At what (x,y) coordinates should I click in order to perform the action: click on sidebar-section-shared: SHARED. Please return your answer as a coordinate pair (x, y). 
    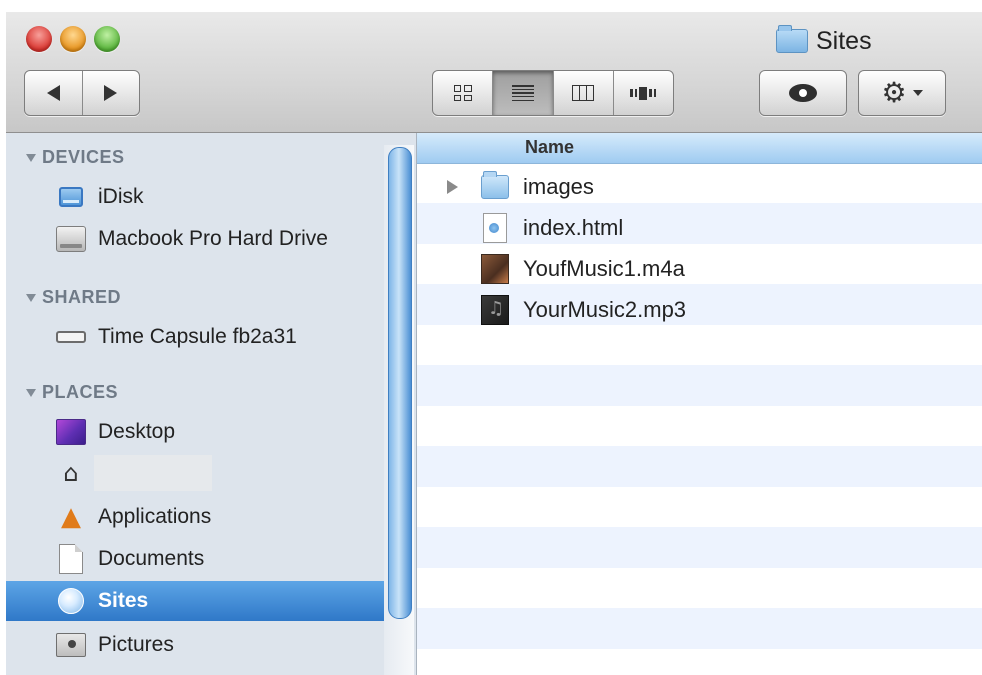
    Looking at the image, I should click on (73, 297).